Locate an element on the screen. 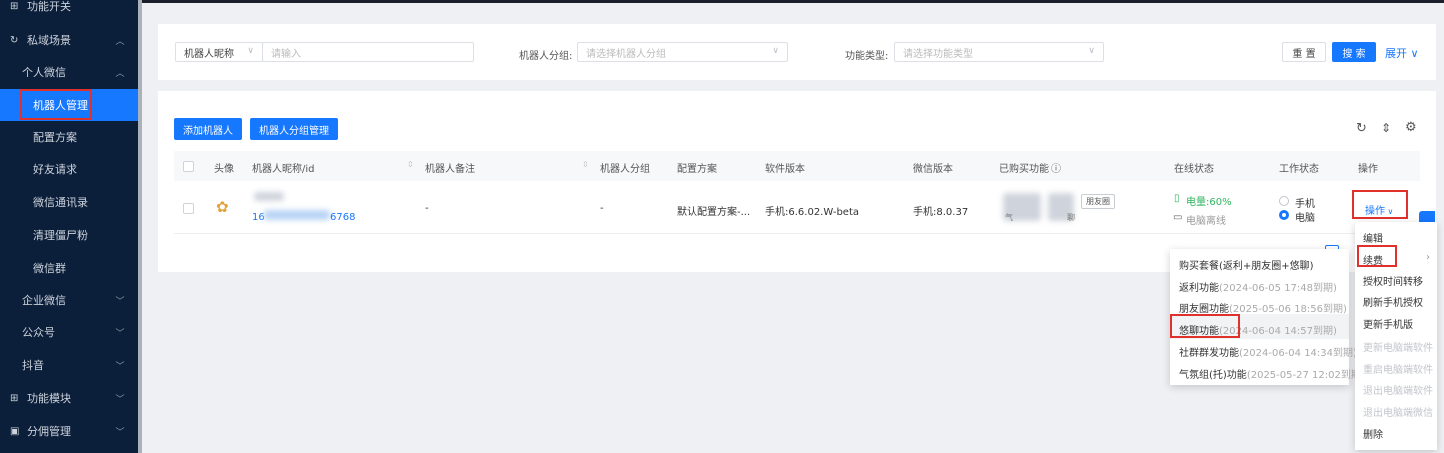 The image size is (1444, 453). battery-status: 电量:60% is located at coordinates (1209, 202).